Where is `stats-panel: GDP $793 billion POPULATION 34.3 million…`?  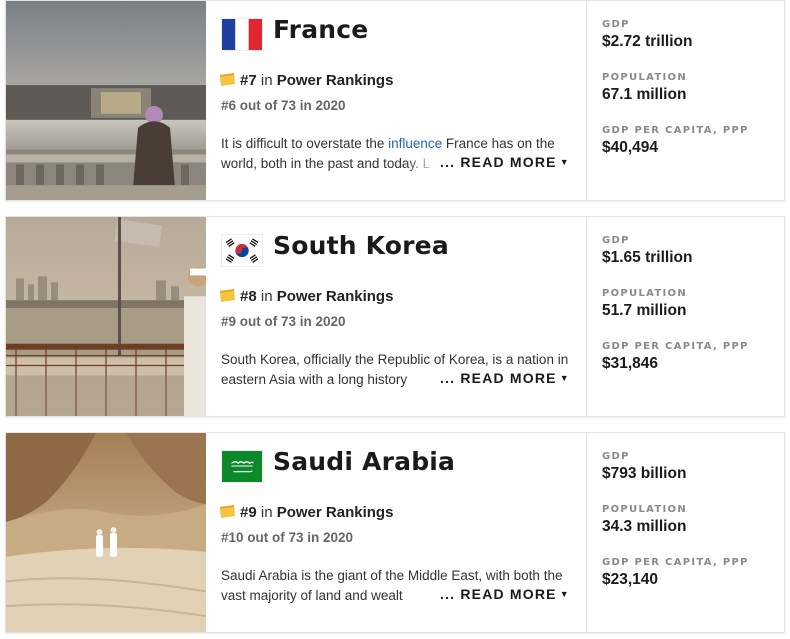 stats-panel: GDP $793 billion POPULATION 34.3 million… is located at coordinates (692, 532).